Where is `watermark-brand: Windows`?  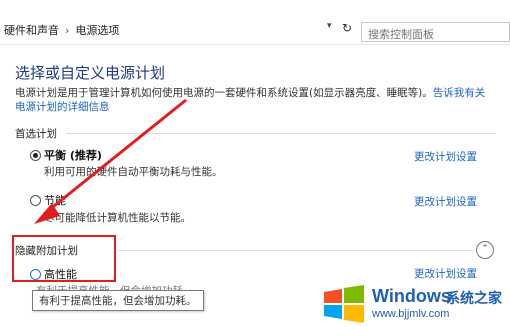
watermark-brand: Windows is located at coordinates (411, 296).